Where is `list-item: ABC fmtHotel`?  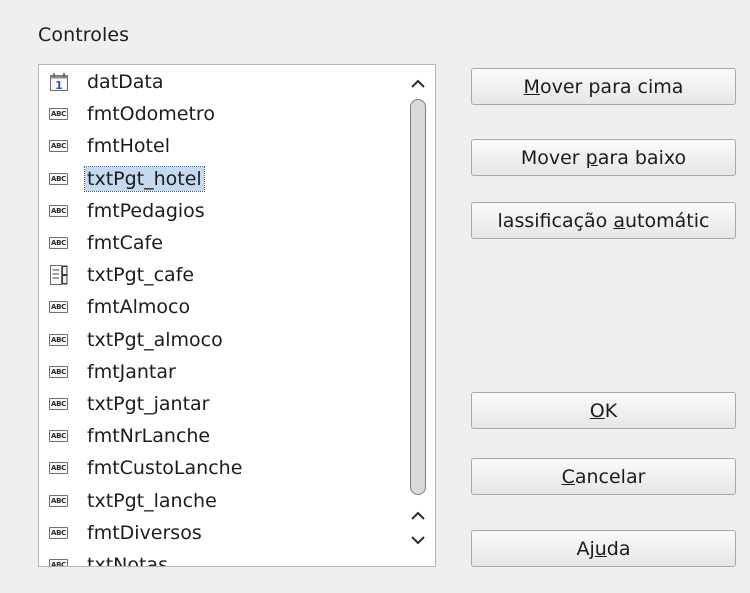 list-item: ABC fmtHotel is located at coordinates (221, 146).